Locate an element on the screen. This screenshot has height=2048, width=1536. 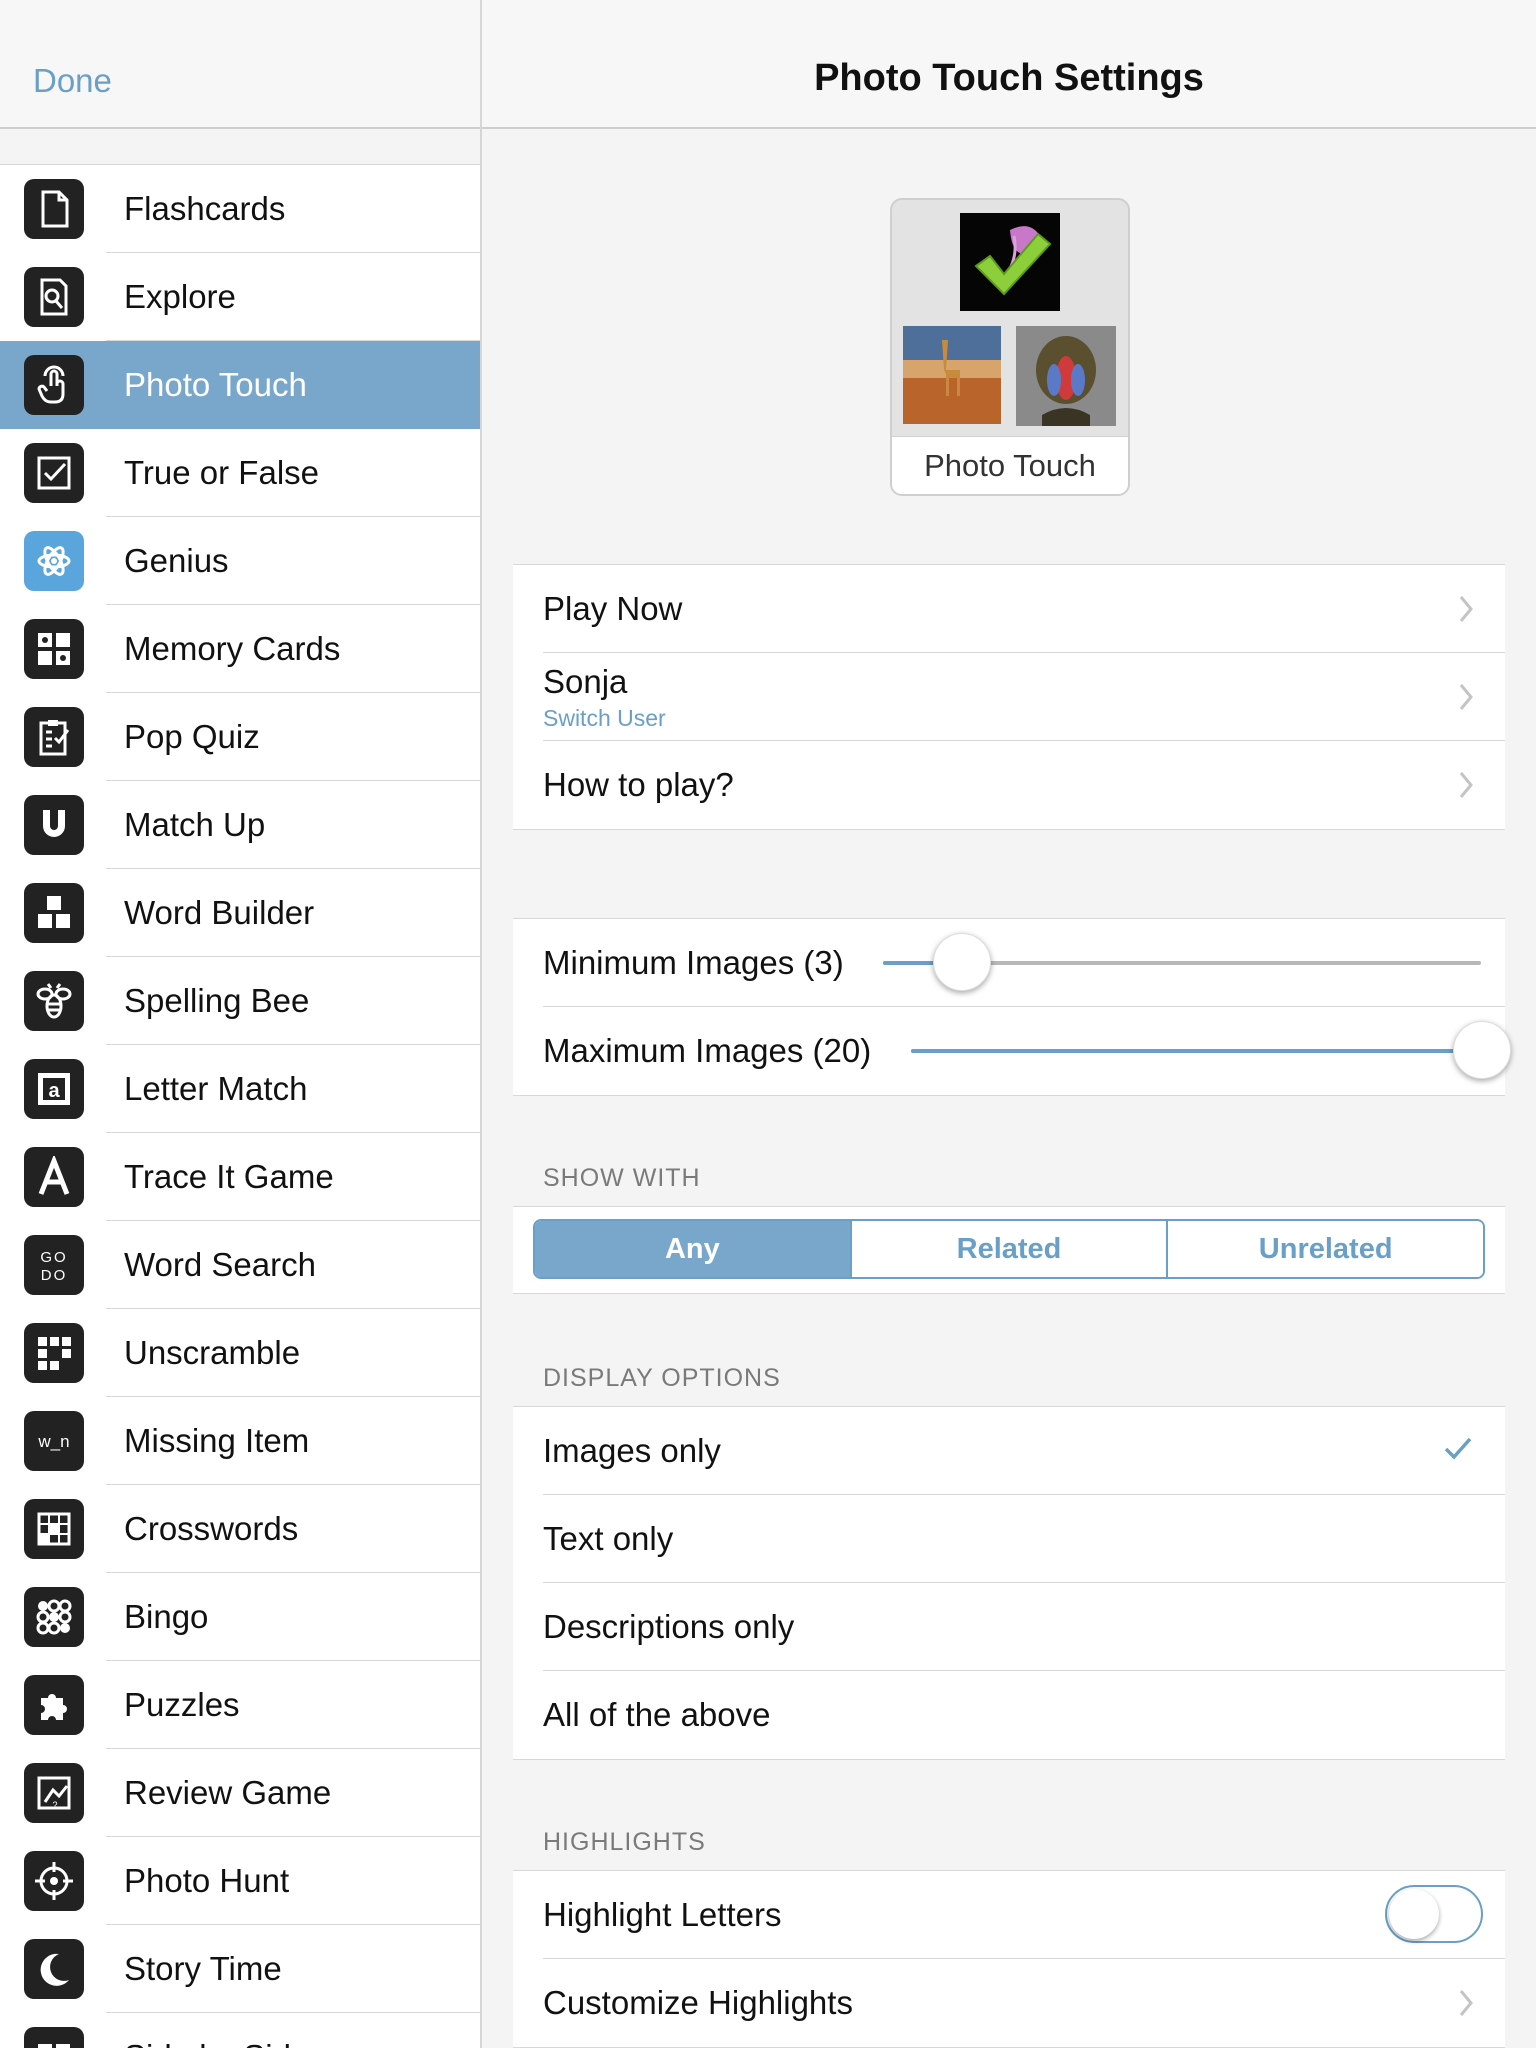
sidebar-item-label: Letter Match is located at coordinates (216, 1088).